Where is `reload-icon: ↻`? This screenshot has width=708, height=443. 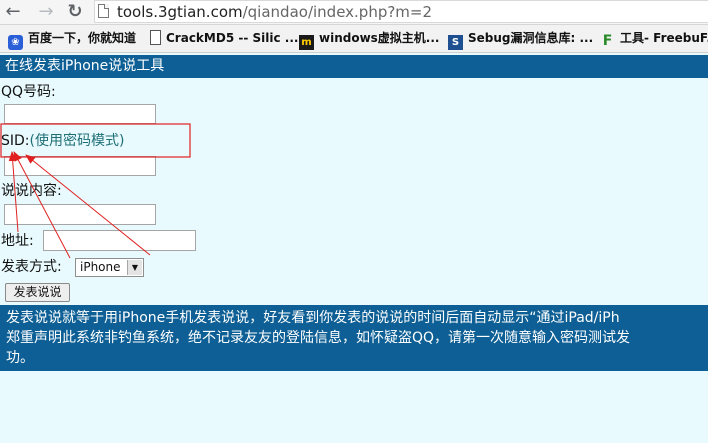
reload-icon: ↻ is located at coordinates (75, 12).